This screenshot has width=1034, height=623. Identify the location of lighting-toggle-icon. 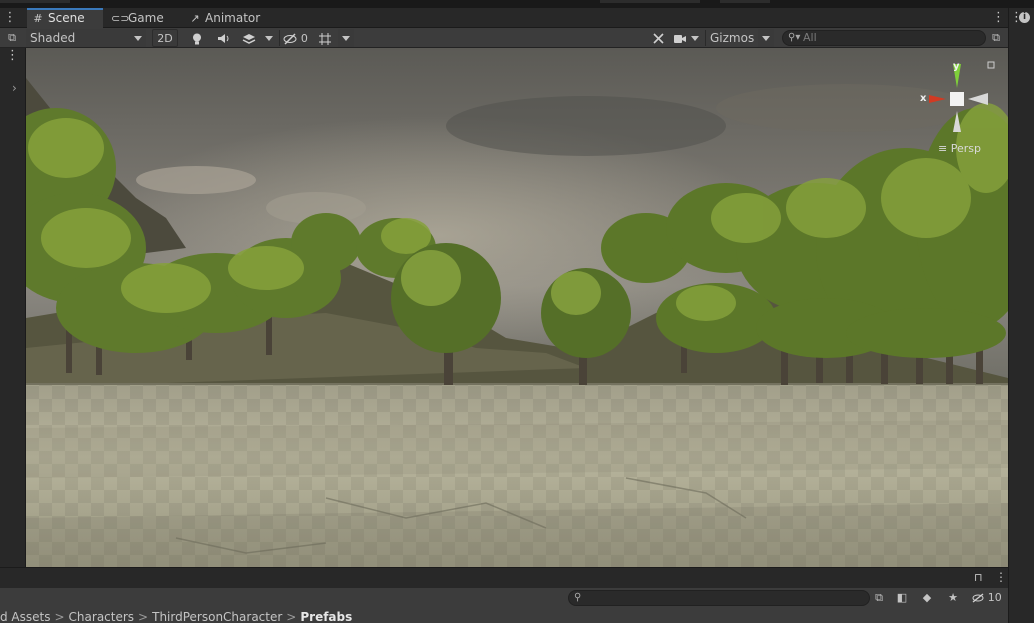
(197, 38).